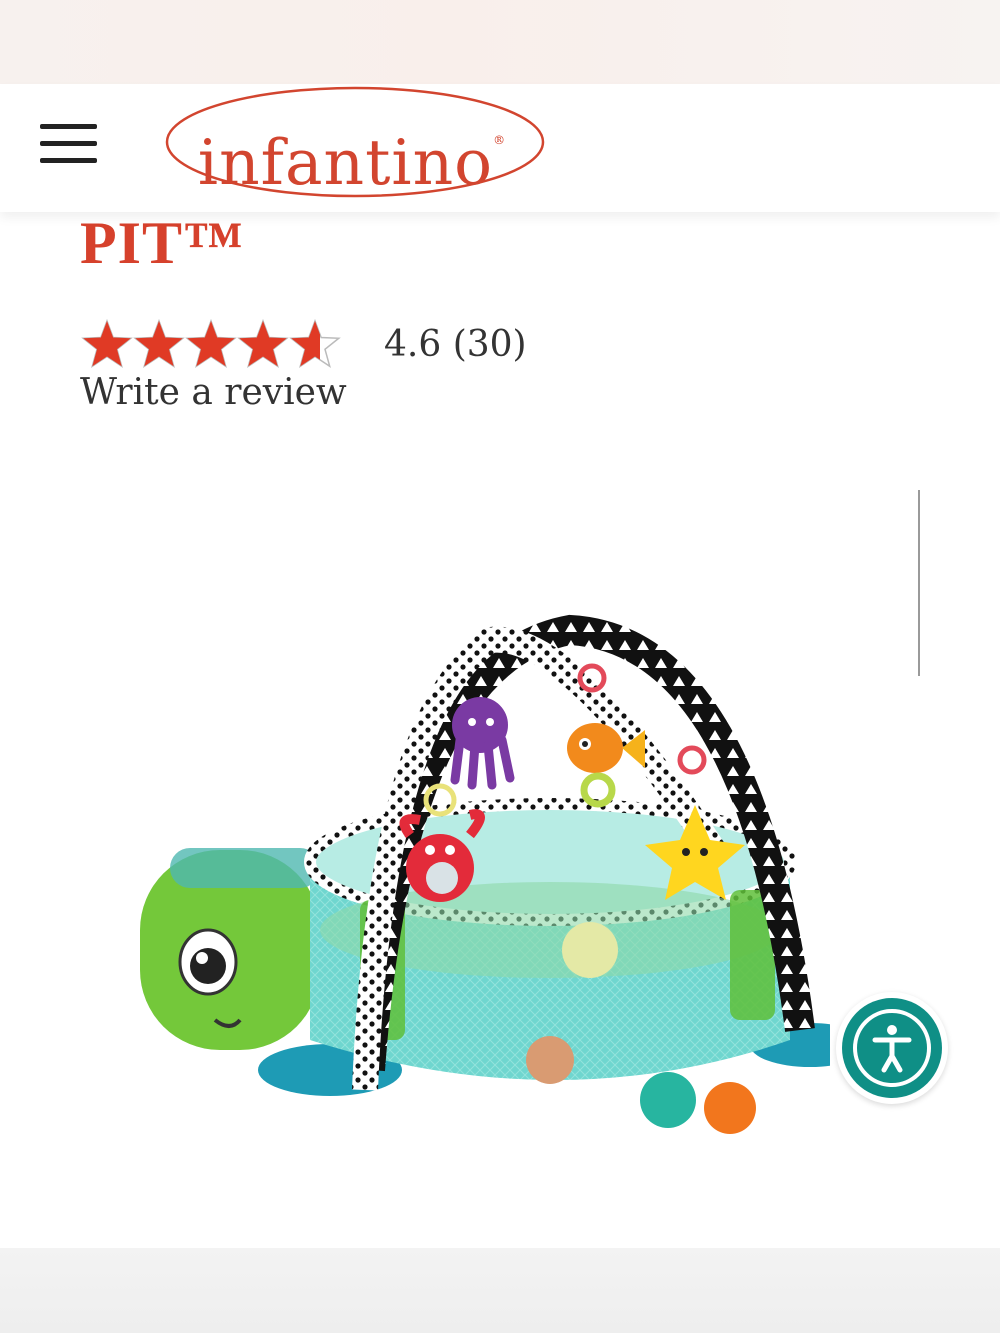 This screenshot has width=1000, height=1333. I want to click on accessibility-badge, so click(892, 1048).